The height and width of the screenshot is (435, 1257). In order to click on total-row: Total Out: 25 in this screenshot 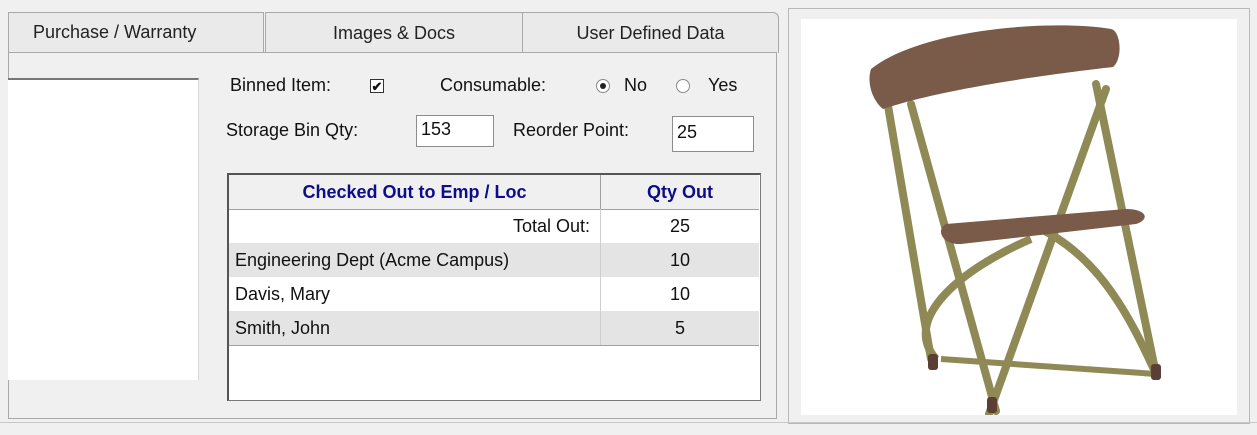, I will do `click(494, 226)`.